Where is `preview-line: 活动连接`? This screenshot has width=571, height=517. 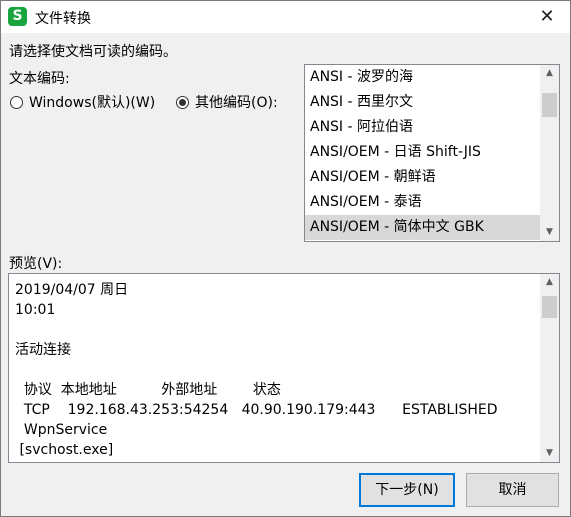
preview-line: 活动连接 is located at coordinates (43, 350).